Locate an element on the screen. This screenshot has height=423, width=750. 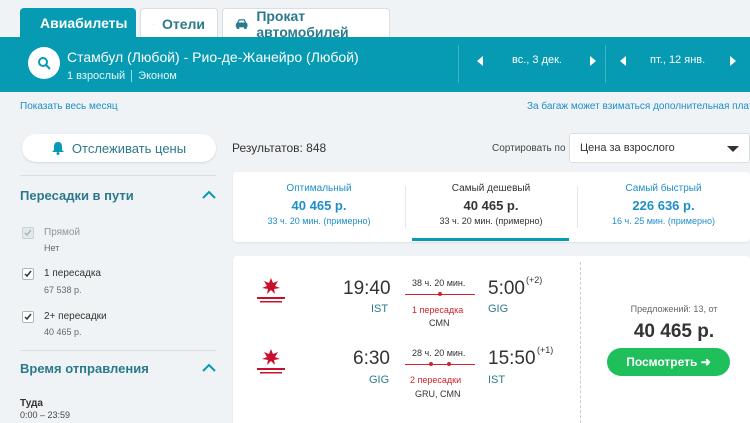
view-deal-button: Посмотреть ➜ is located at coordinates (668, 362).